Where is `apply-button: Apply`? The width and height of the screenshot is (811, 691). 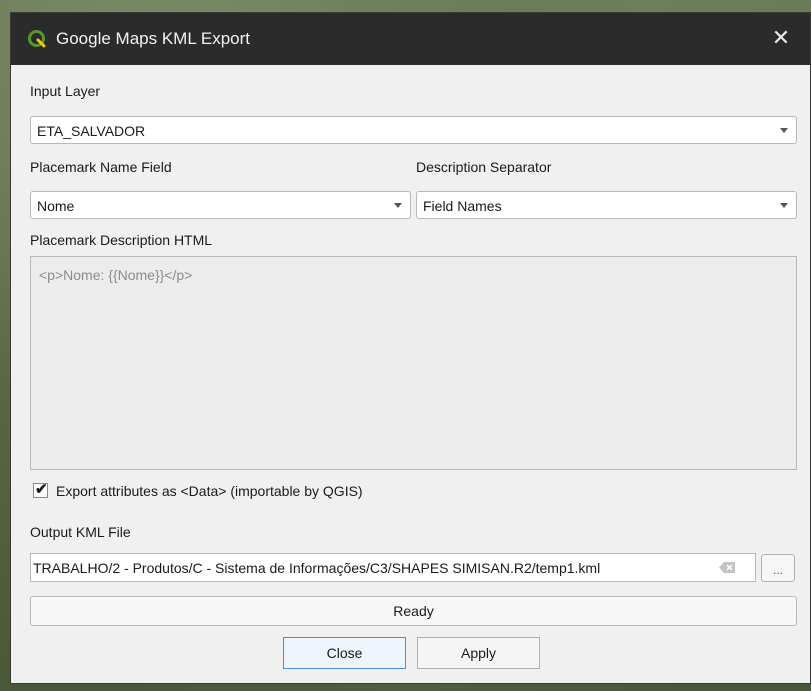 apply-button: Apply is located at coordinates (478, 653).